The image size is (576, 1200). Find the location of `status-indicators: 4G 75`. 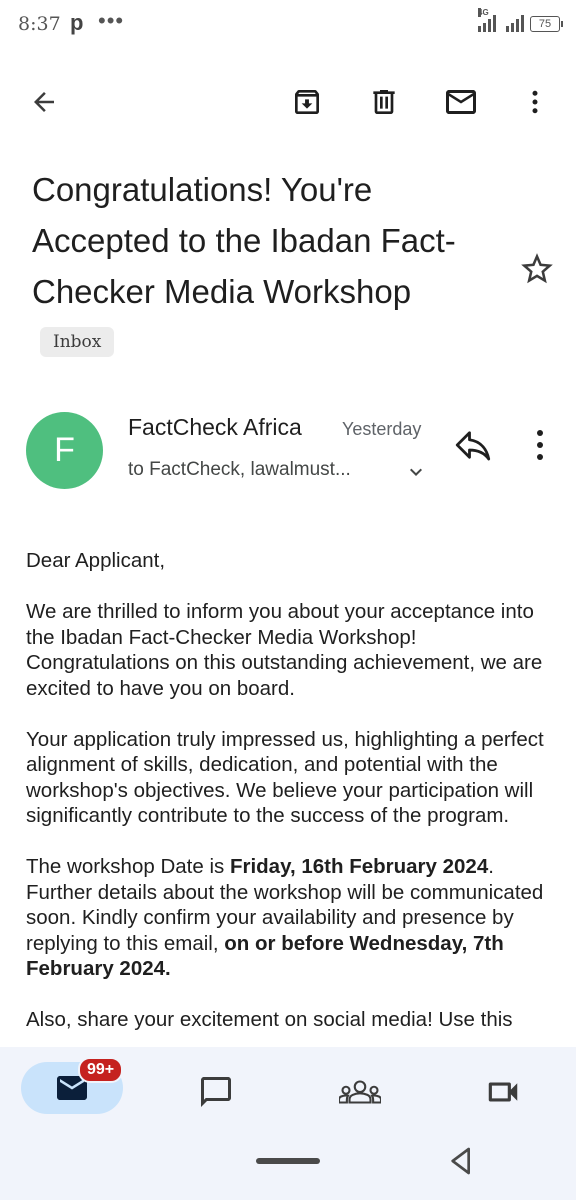

status-indicators: 4G 75 is located at coordinates (520, 20).